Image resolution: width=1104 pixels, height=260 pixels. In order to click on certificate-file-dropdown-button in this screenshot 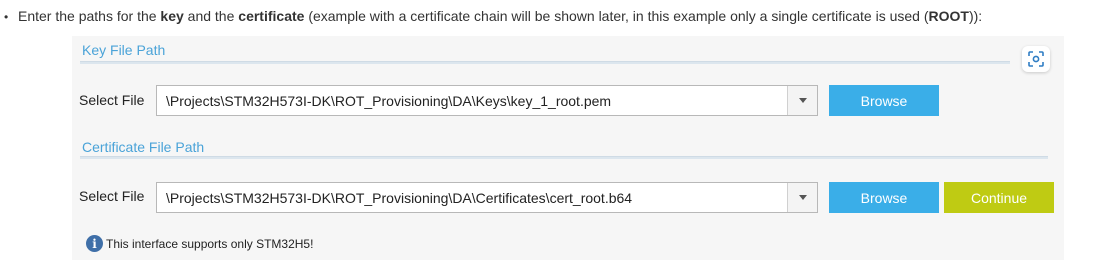, I will do `click(802, 197)`.